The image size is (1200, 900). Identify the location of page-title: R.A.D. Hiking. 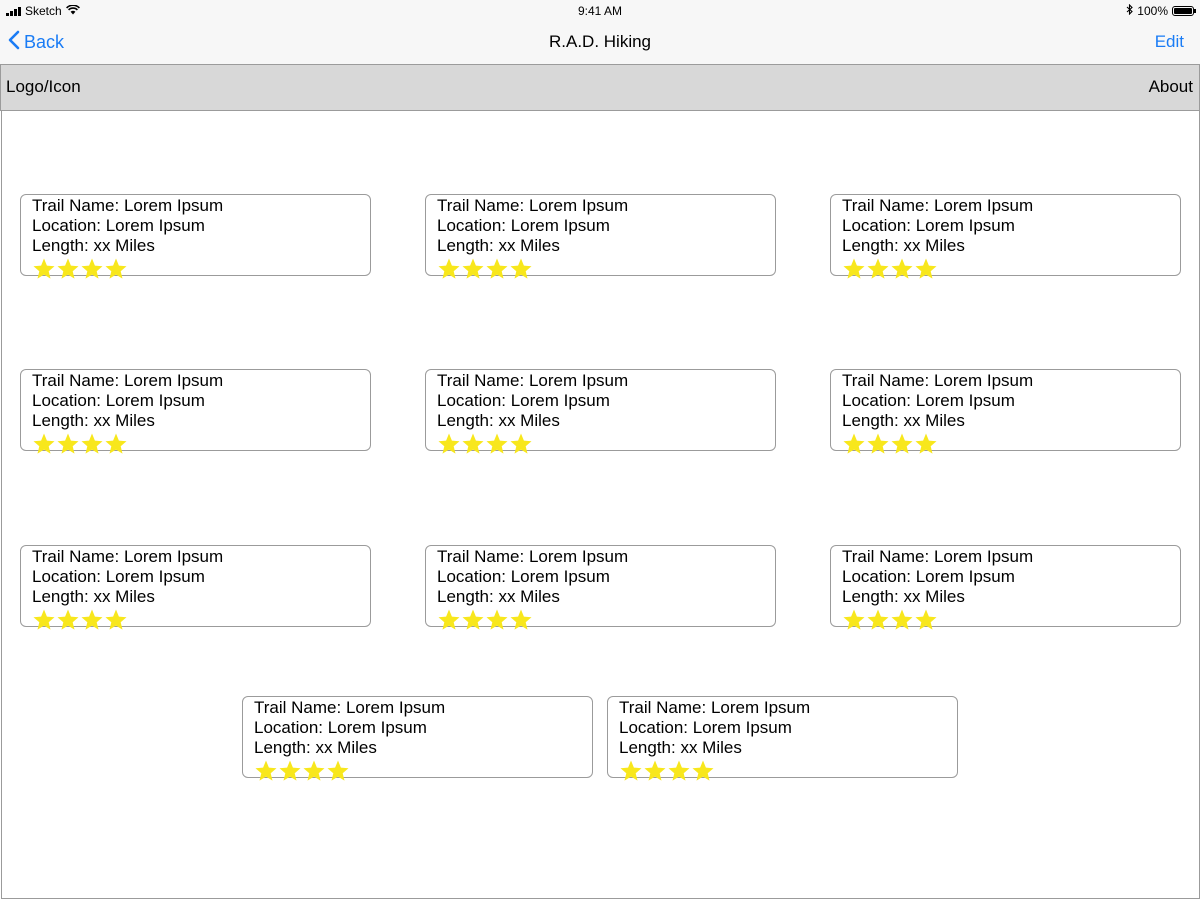
(600, 41).